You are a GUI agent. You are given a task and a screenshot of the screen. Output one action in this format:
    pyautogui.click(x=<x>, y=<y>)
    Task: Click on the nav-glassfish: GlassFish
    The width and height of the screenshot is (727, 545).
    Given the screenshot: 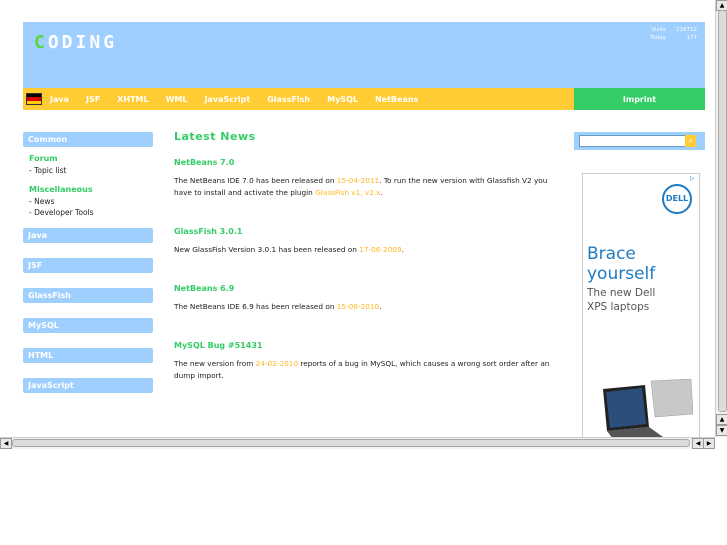 What is the action you would take?
    pyautogui.click(x=288, y=99)
    